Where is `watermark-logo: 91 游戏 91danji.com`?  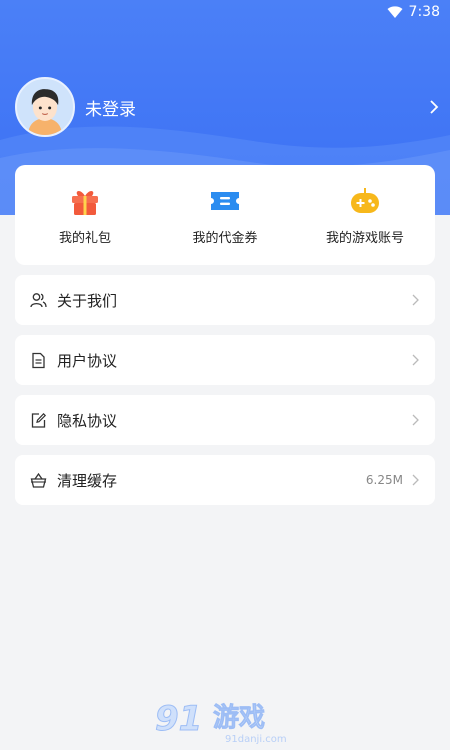
watermark-logo: 91 游戏 91danji.com is located at coordinates (225, 720).